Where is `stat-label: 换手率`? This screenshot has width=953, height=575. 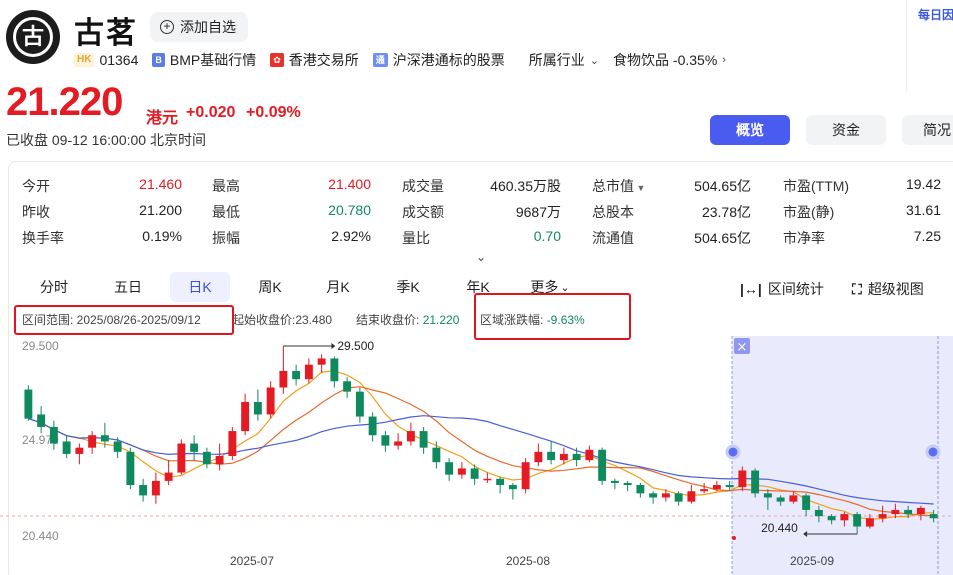 stat-label: 换手率 is located at coordinates (43, 238).